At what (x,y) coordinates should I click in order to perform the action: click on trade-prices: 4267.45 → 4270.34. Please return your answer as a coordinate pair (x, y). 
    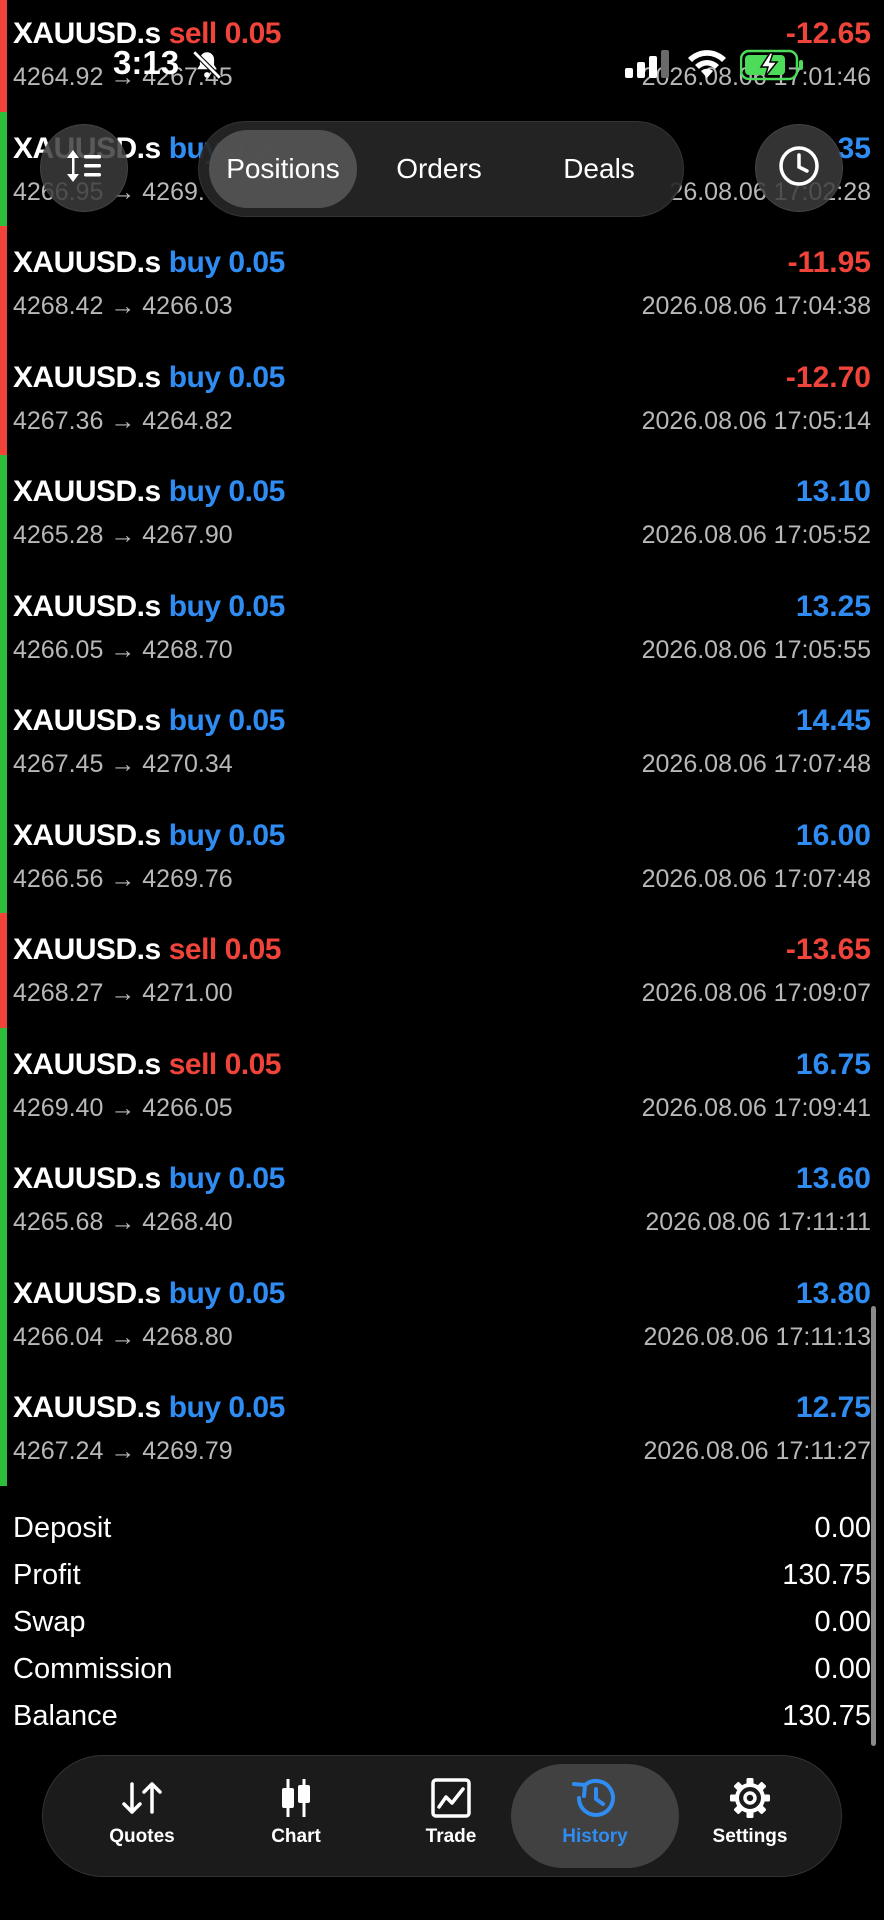
    Looking at the image, I should click on (123, 764).